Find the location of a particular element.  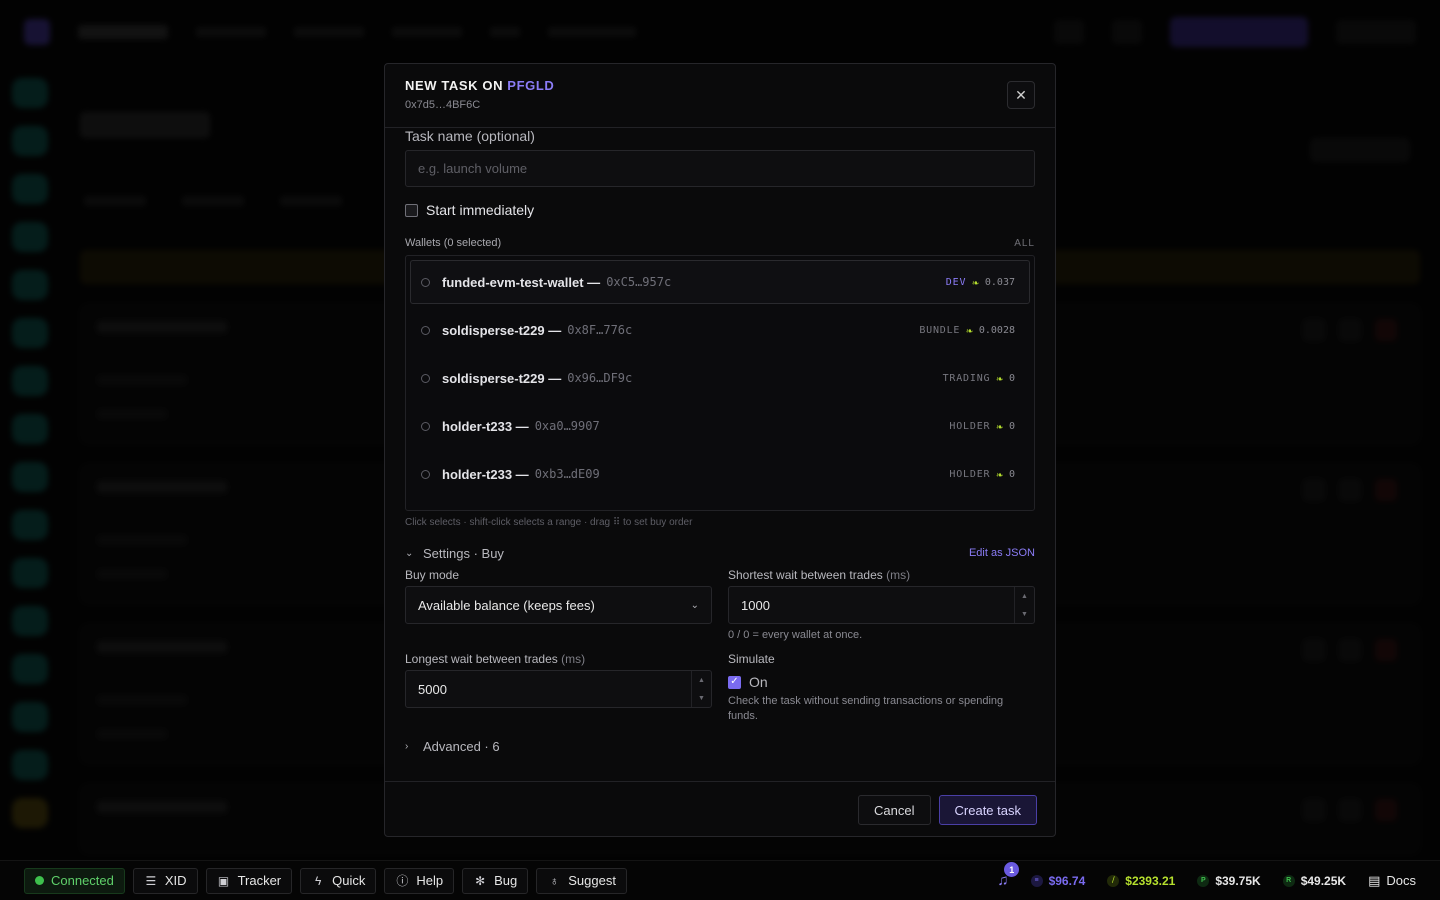

advanced-toggle: › Advanced · 6 is located at coordinates (452, 746).